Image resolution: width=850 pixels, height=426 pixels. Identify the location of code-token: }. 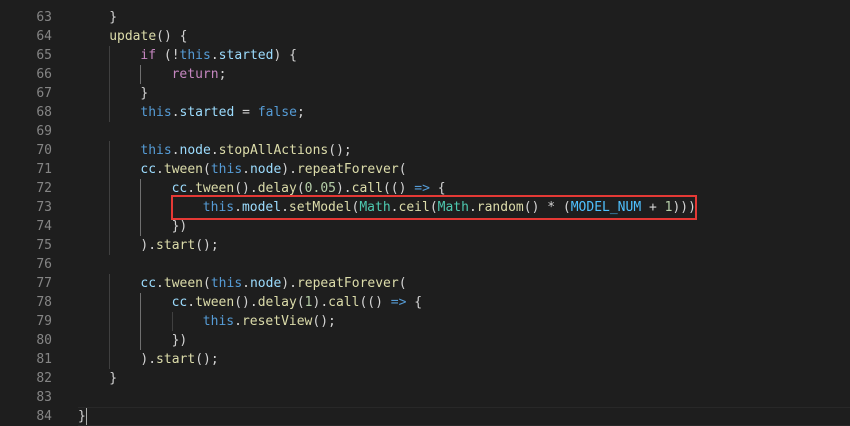
(113, 378).